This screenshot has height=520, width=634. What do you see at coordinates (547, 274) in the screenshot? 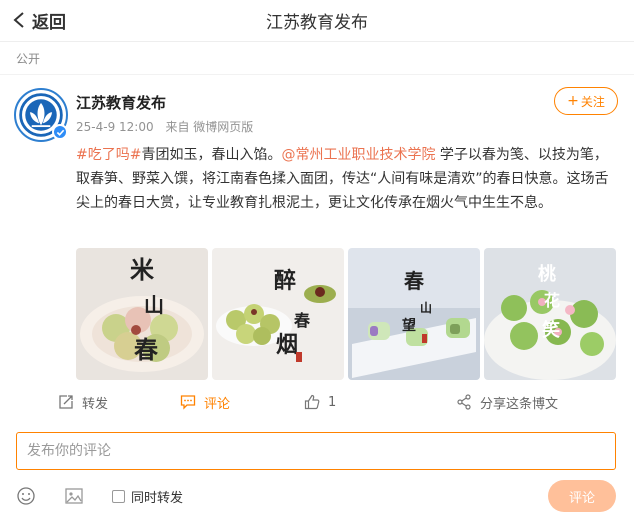
I see `image-4-caption-1: 桃` at bounding box center [547, 274].